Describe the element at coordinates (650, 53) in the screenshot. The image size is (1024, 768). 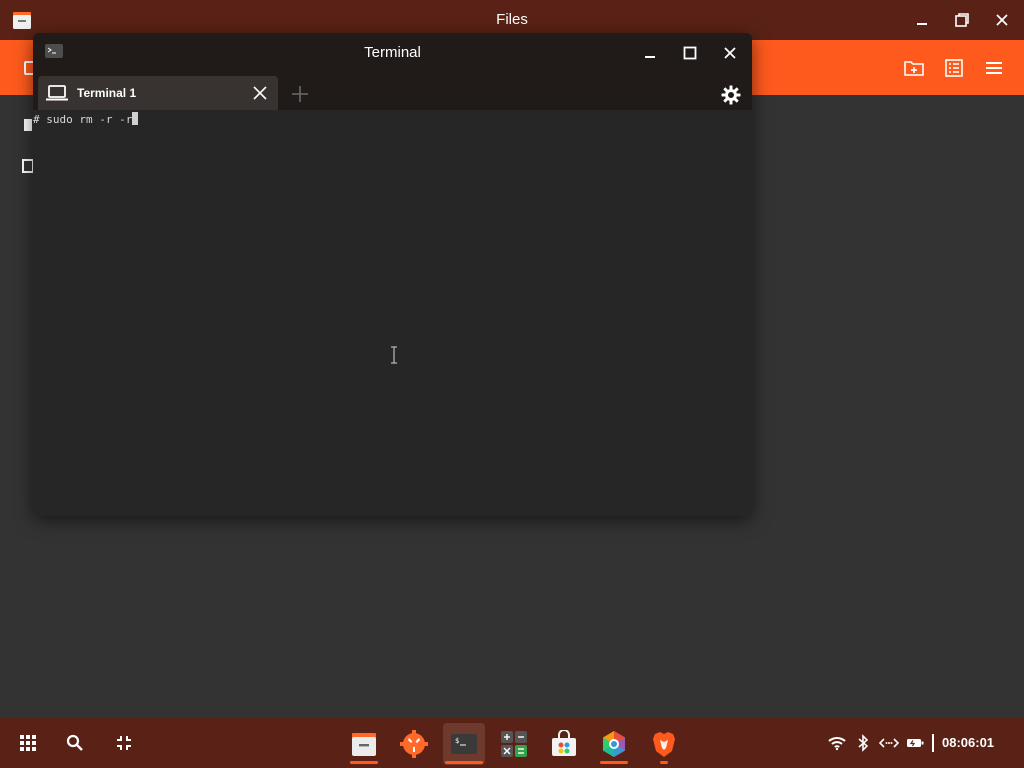
I see `terminal-minimize-button` at that location.